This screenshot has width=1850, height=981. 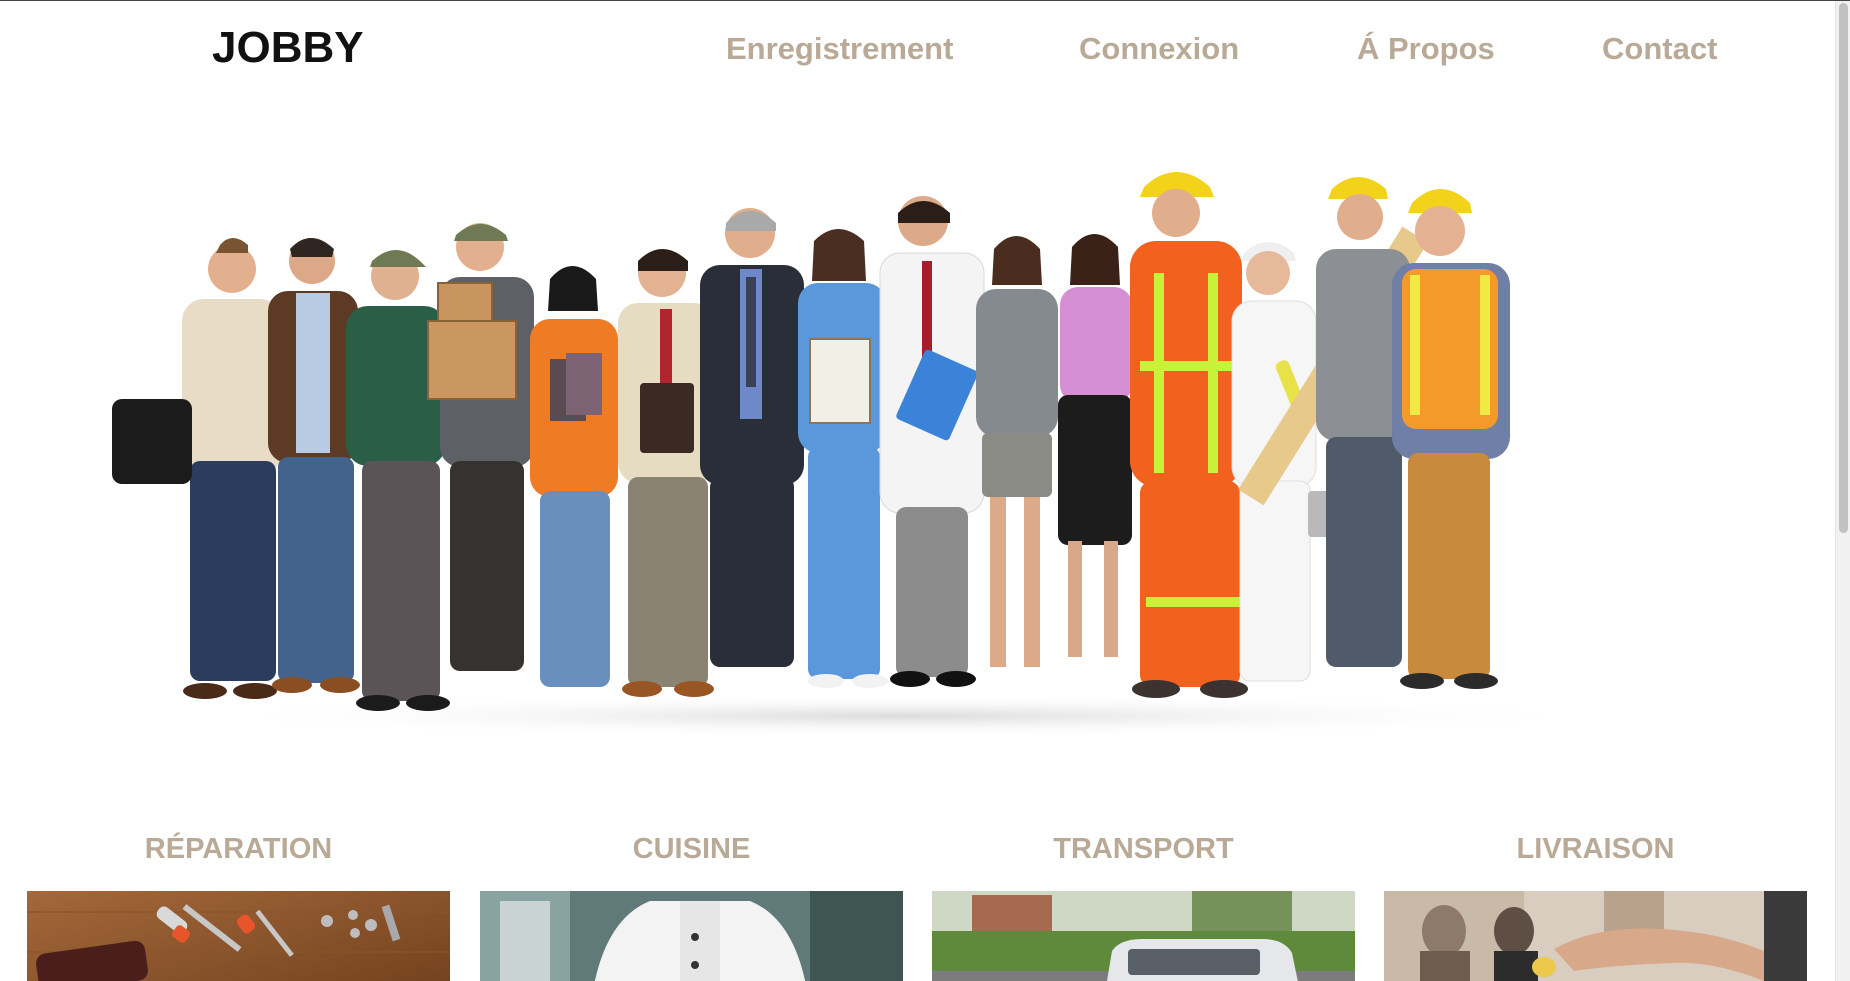 I want to click on nav-link-a-propos: Á Propos, so click(x=1426, y=49).